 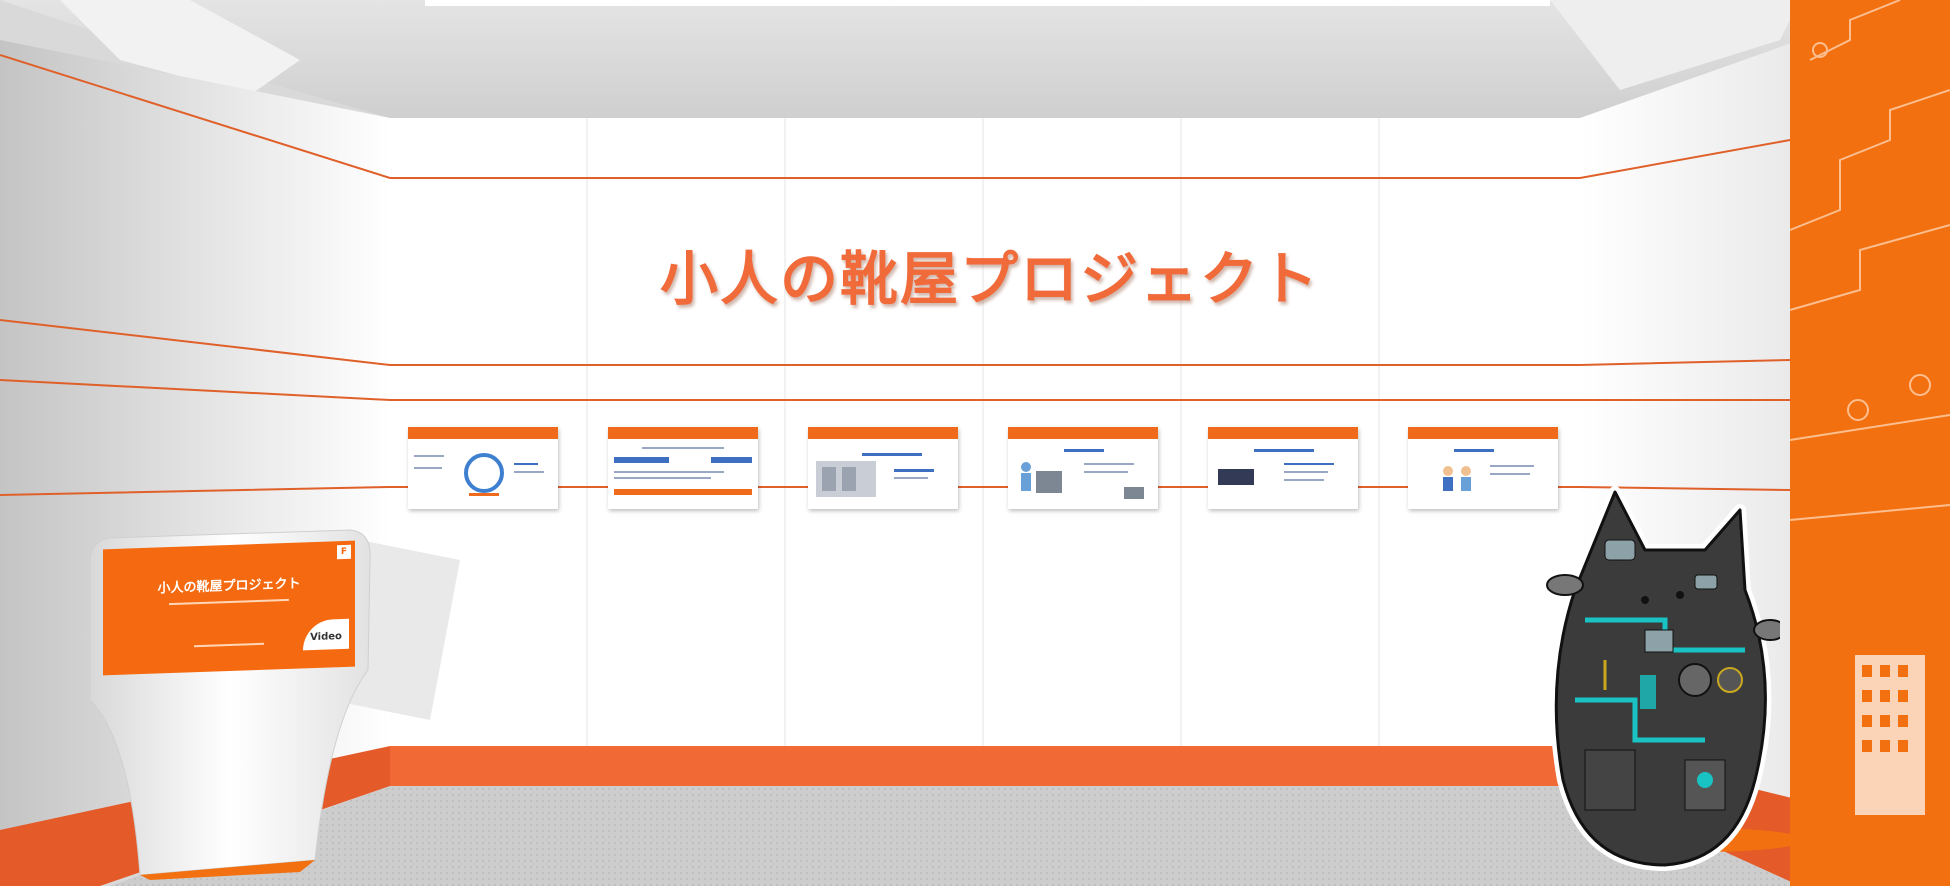 I want to click on kiosk-video-screen: F 小人の靴屋プロジェクト Video, so click(x=229, y=608).